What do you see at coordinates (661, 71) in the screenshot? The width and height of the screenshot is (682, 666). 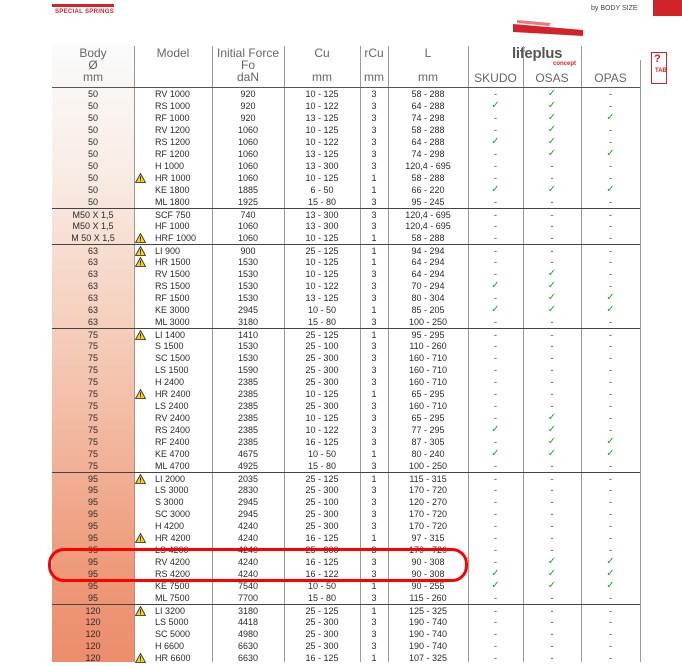 I see `tab-label: TAB` at bounding box center [661, 71].